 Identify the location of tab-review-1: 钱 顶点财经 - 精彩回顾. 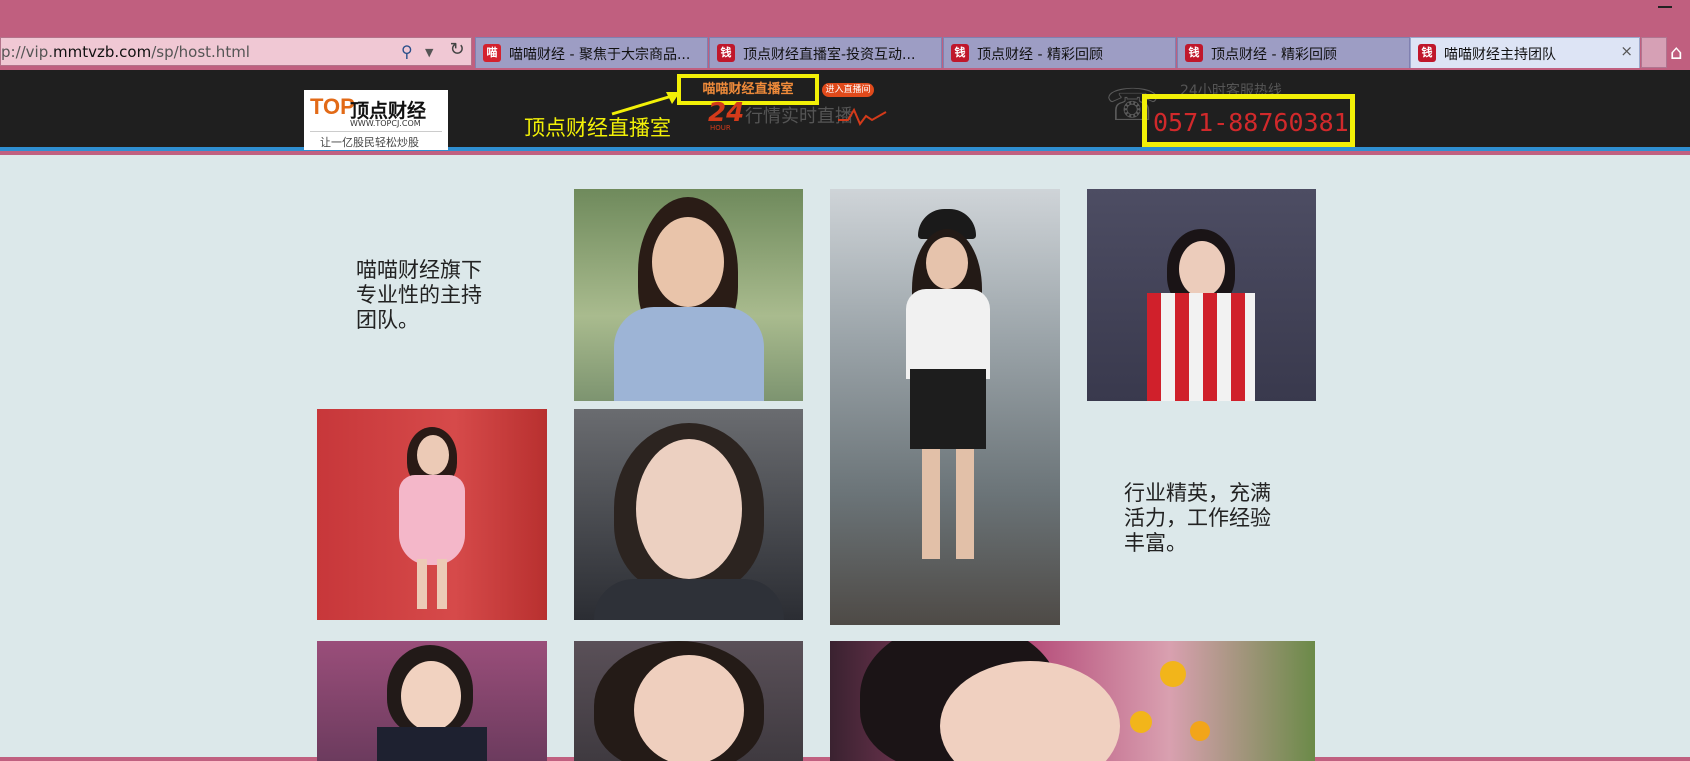
(1059, 52).